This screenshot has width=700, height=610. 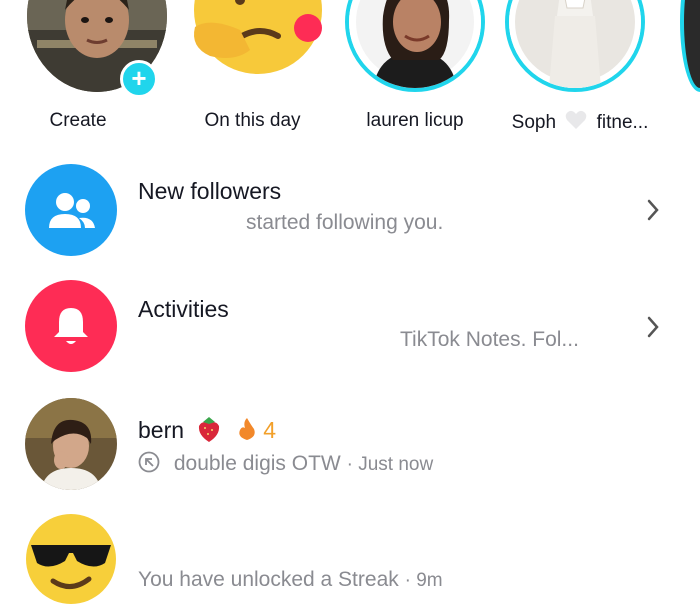 I want to click on flame-icon, so click(x=247, y=432).